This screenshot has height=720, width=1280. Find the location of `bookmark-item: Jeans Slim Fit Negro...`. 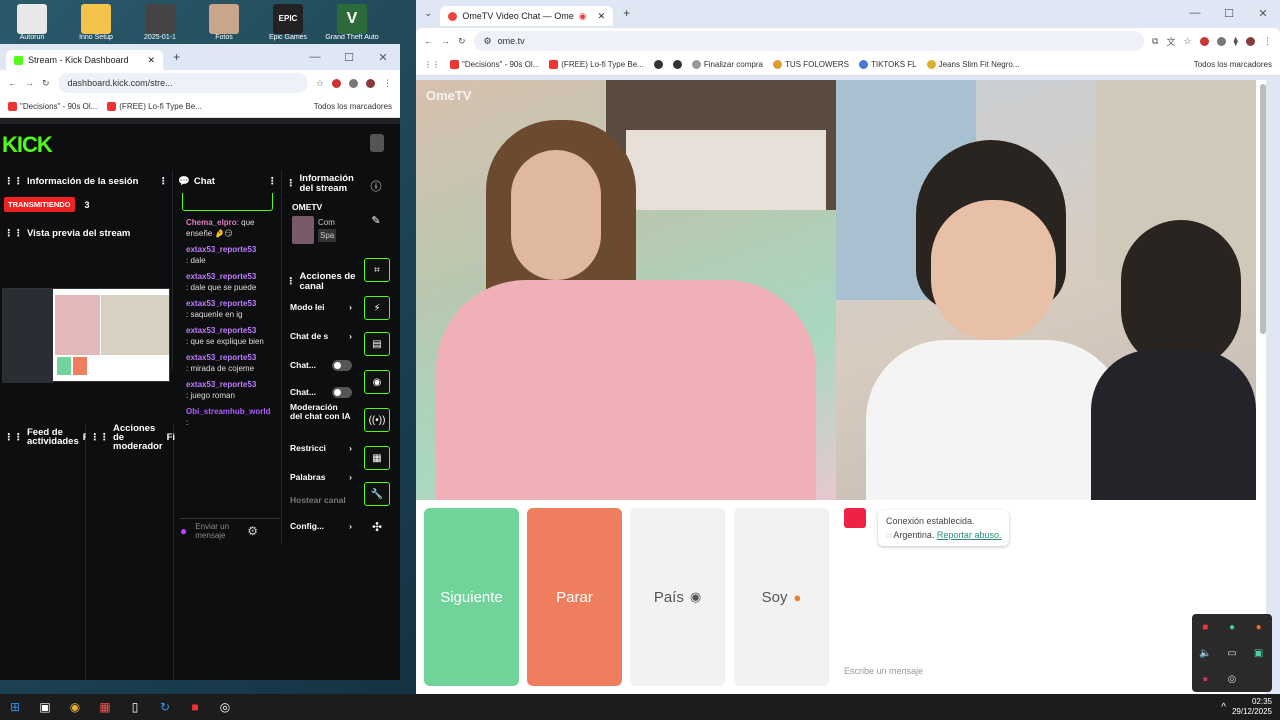

bookmark-item: Jeans Slim Fit Negro... is located at coordinates (973, 64).